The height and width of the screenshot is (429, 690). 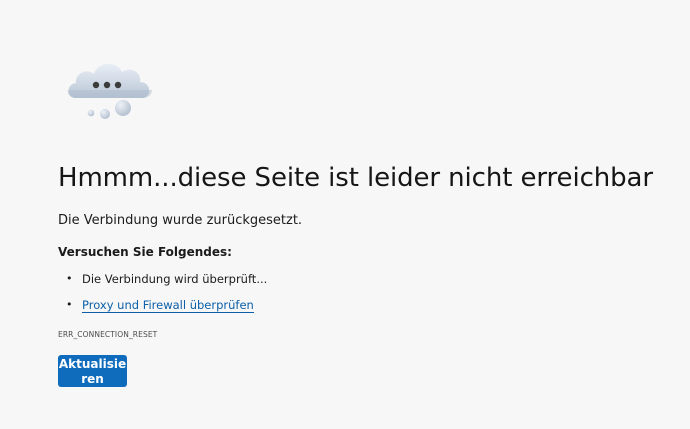 I want to click on refresh-button: Aktualisieren, so click(x=92, y=371).